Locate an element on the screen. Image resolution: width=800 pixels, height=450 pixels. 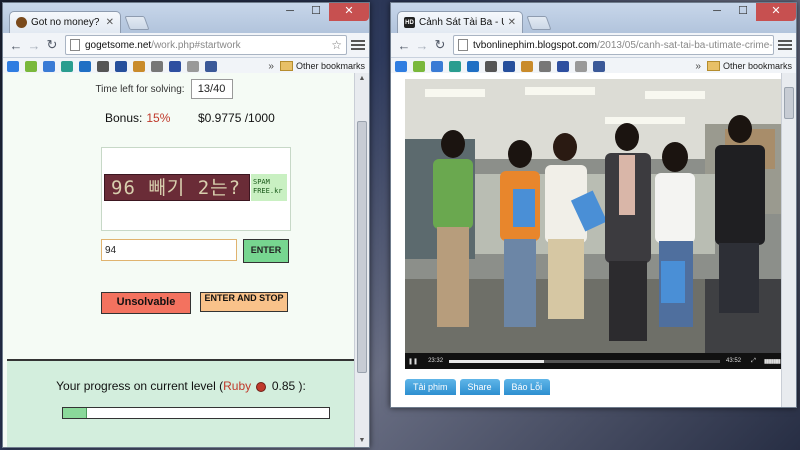
tab-strip: HD Cảnh Sát Tài Ba - Utimate ✕ ─ ☐ ✕ is located at coordinates (593, 18).